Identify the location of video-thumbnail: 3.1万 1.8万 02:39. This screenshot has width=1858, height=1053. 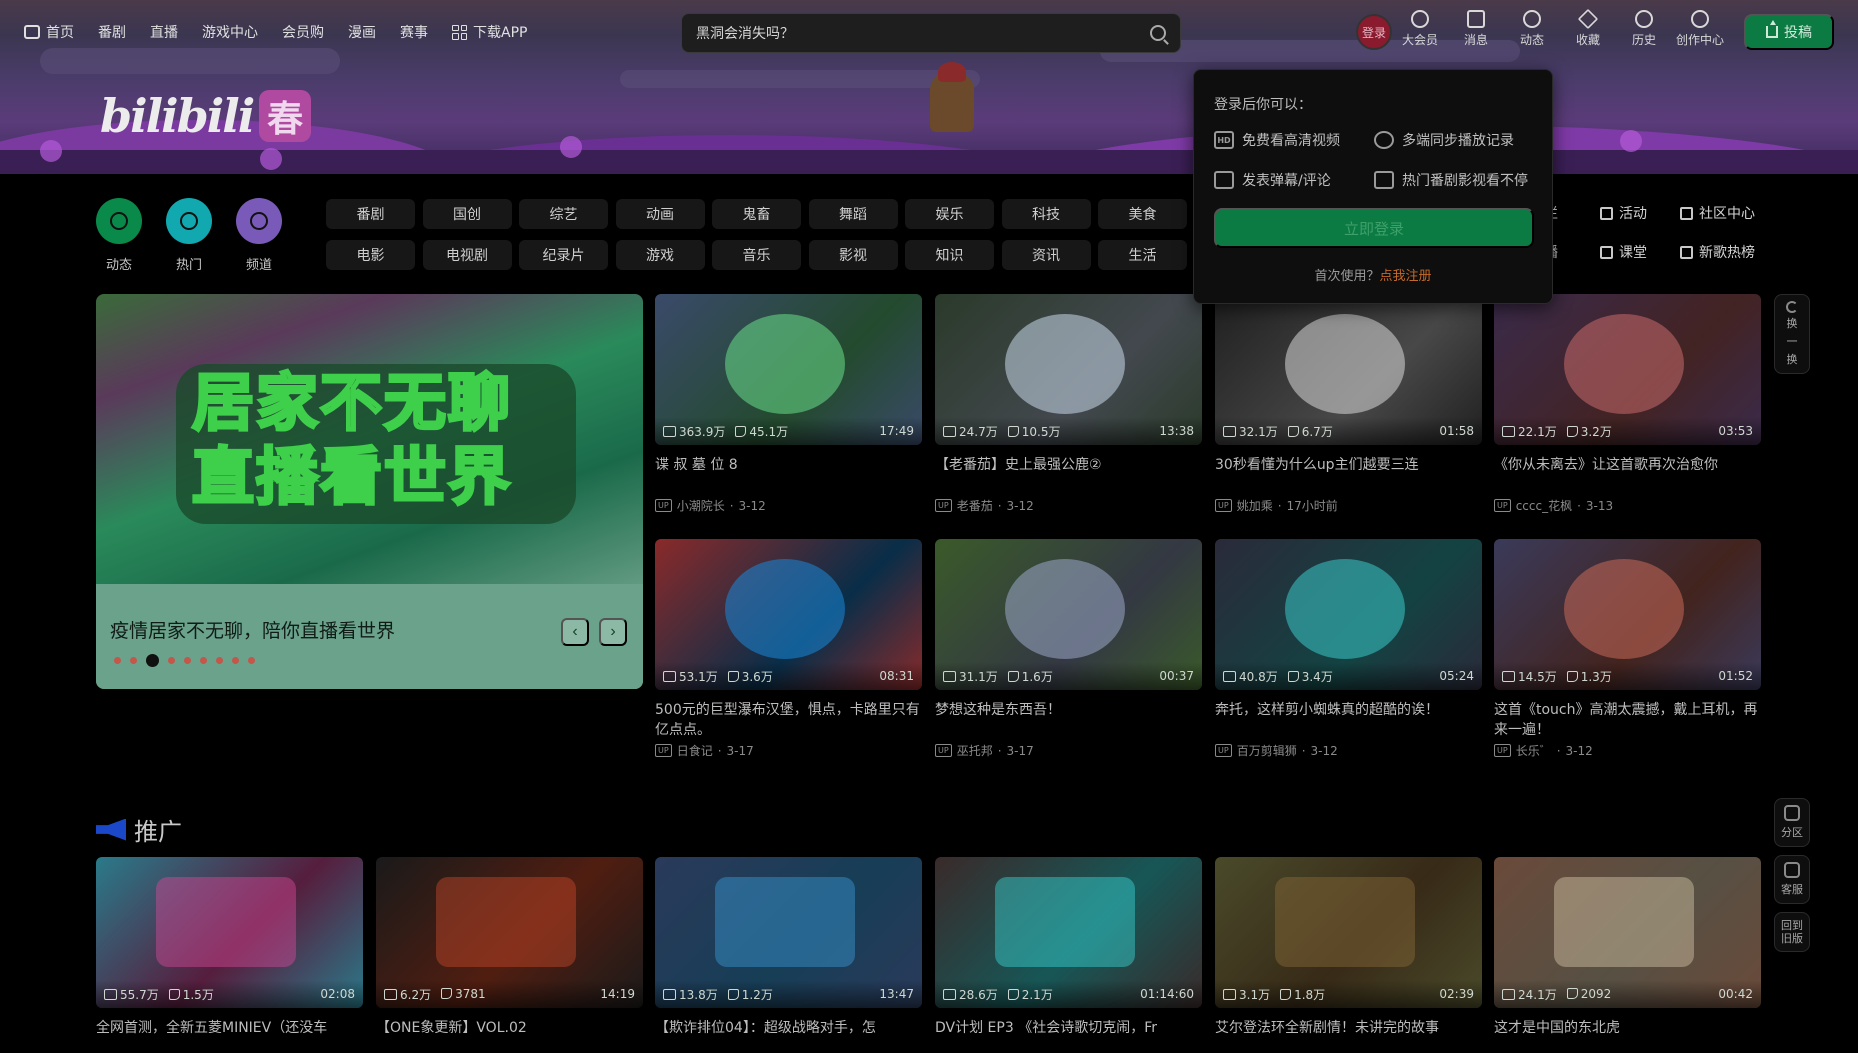
(1348, 932).